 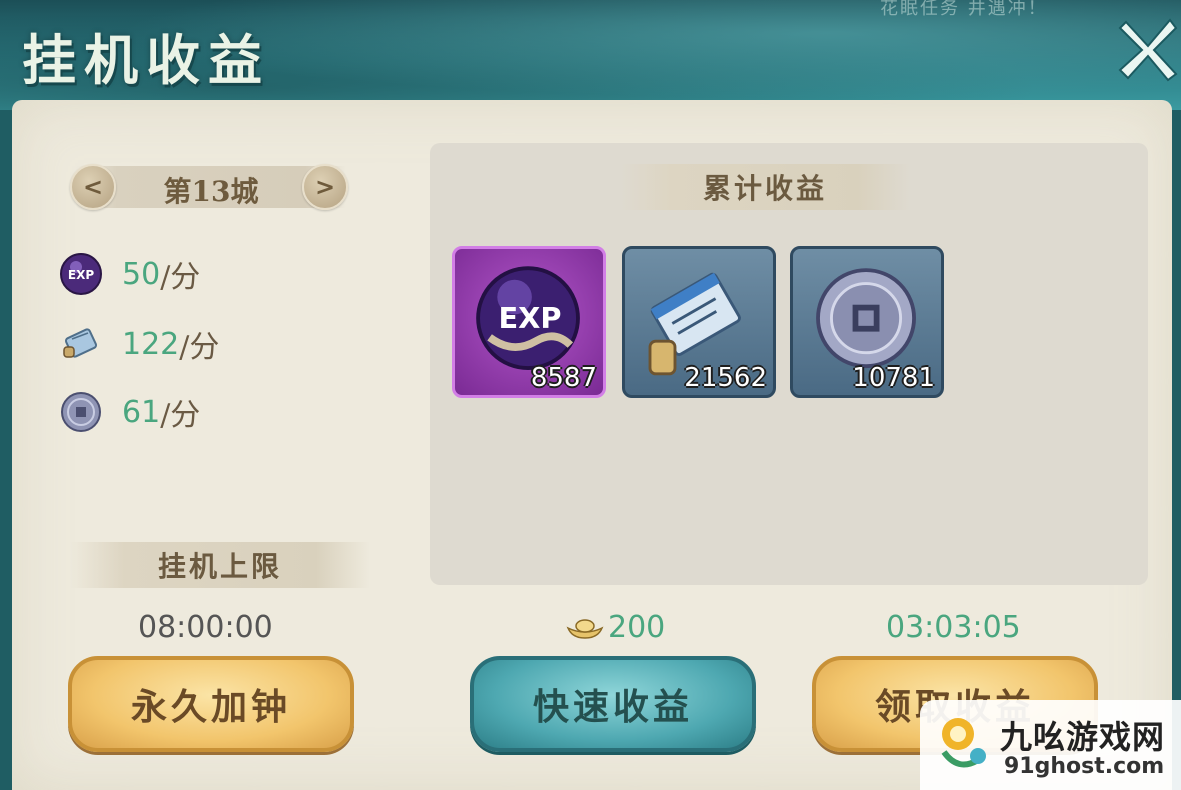 I want to click on quick-gain-button: 快速收益, so click(x=613, y=704).